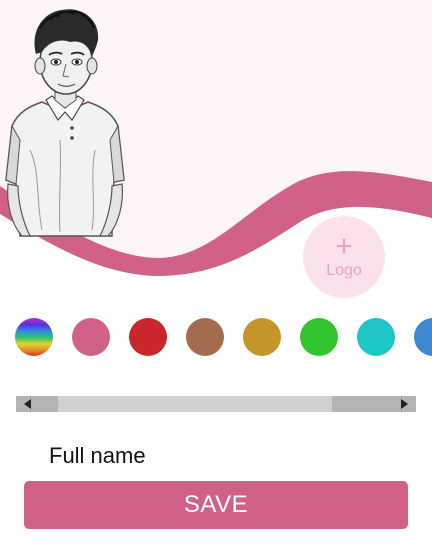 This screenshot has height=547, width=432. Describe the element at coordinates (344, 270) in the screenshot. I see `add-logo-label: Logo` at that location.